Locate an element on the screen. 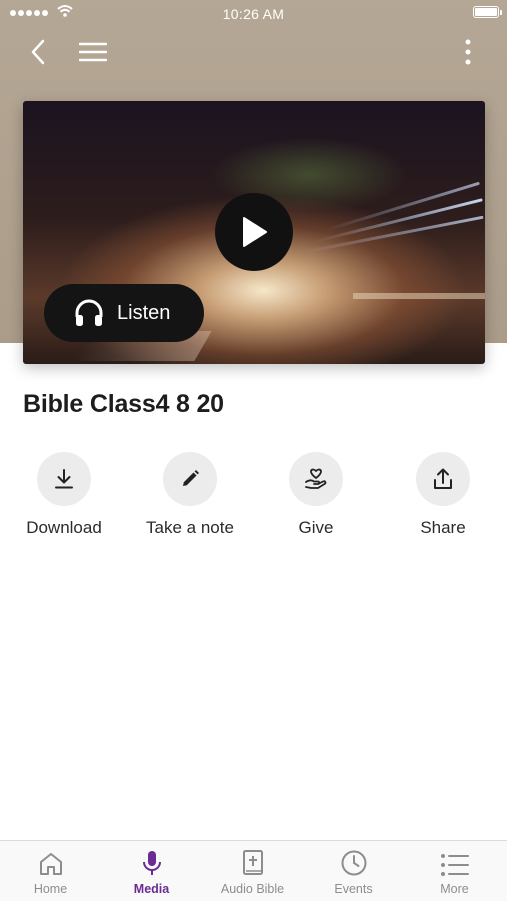 This screenshot has height=901, width=507. download-label: Download is located at coordinates (64, 527).